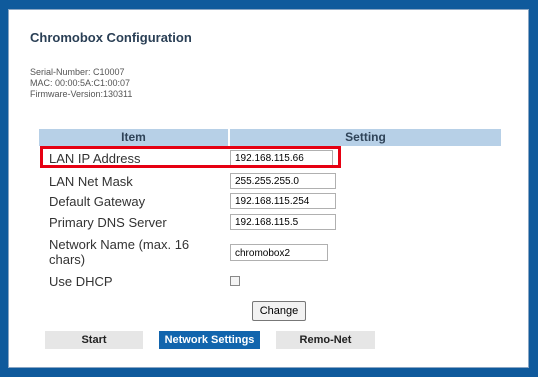  What do you see at coordinates (279, 311) in the screenshot?
I see `change-button: Change` at bounding box center [279, 311].